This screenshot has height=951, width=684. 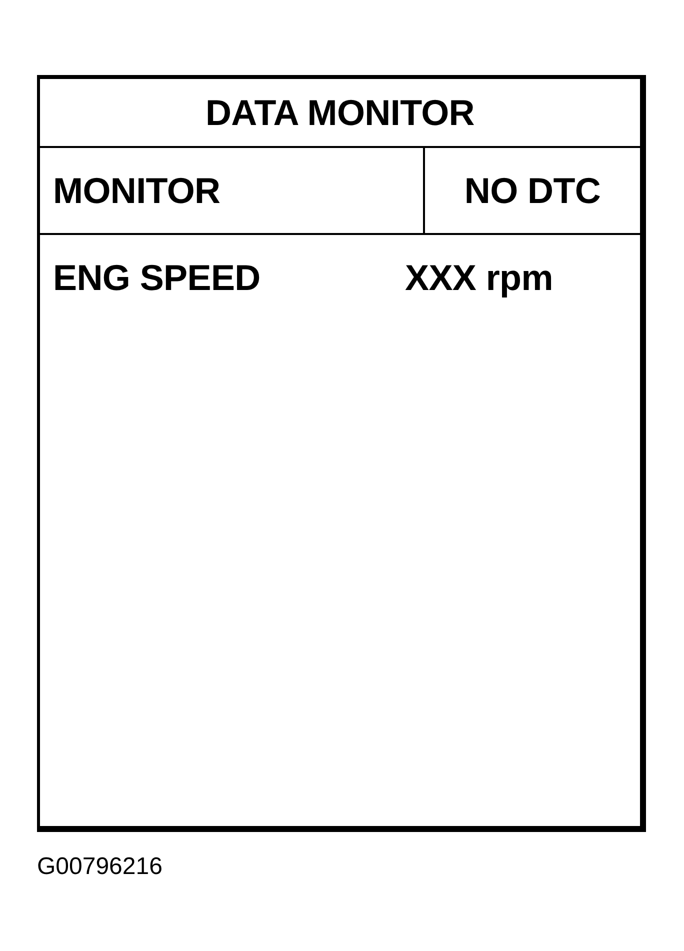 I want to click on parameter-name: ENG SPEED, so click(x=157, y=278).